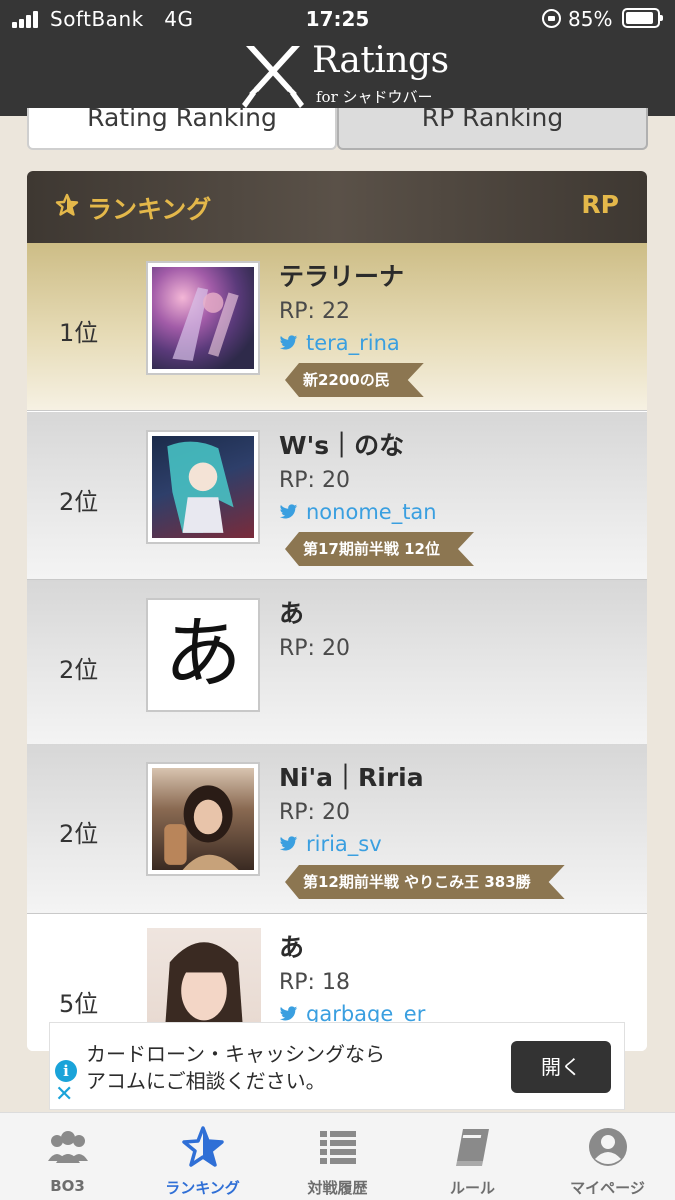 This screenshot has width=675, height=1200. Describe the element at coordinates (608, 1147) in the screenshot. I see `user-icon` at that location.